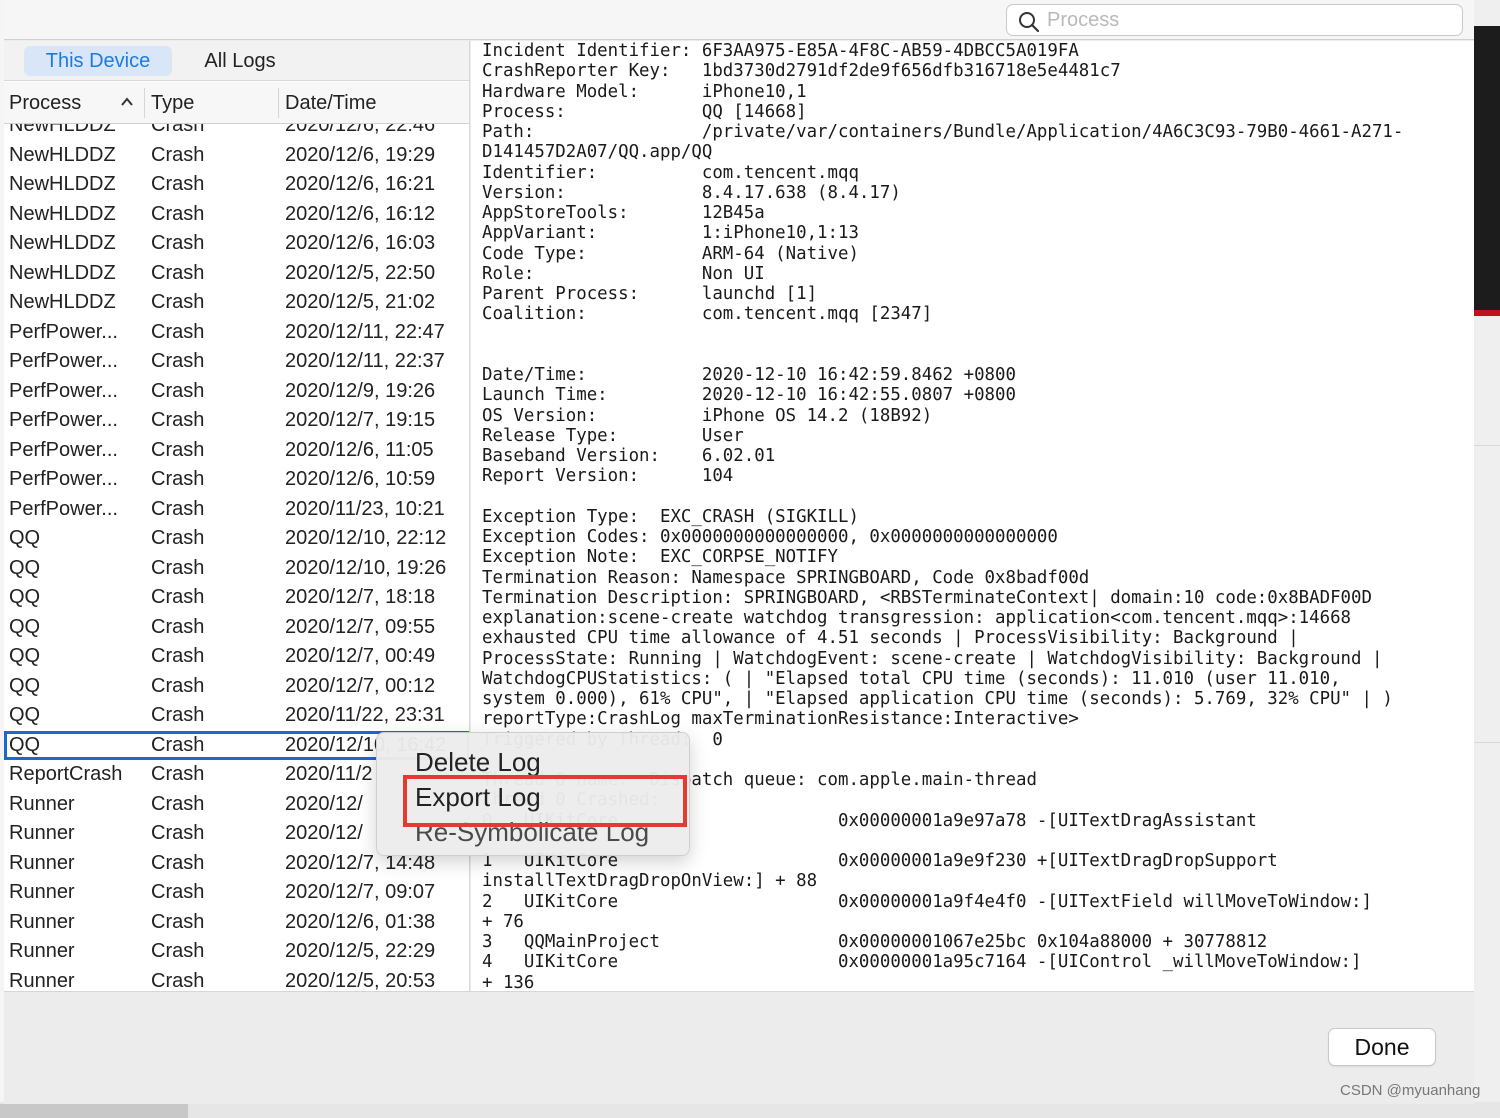 The height and width of the screenshot is (1118, 1500). What do you see at coordinates (365, 331) in the screenshot?
I see `cell-datetime: 2020/12/11, 22:47` at bounding box center [365, 331].